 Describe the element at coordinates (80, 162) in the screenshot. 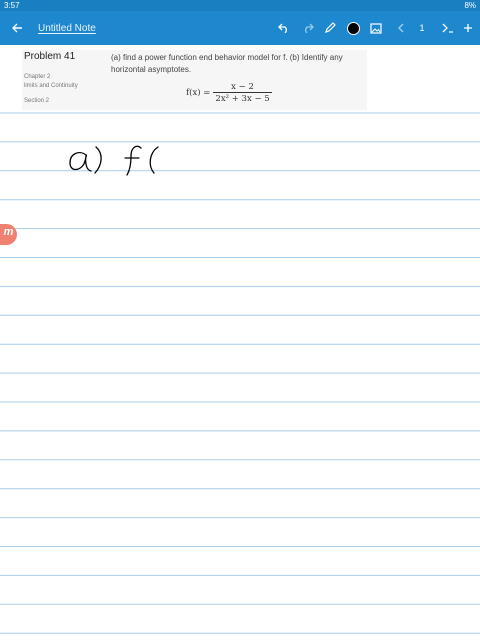

I see `ink-stroke-a` at that location.